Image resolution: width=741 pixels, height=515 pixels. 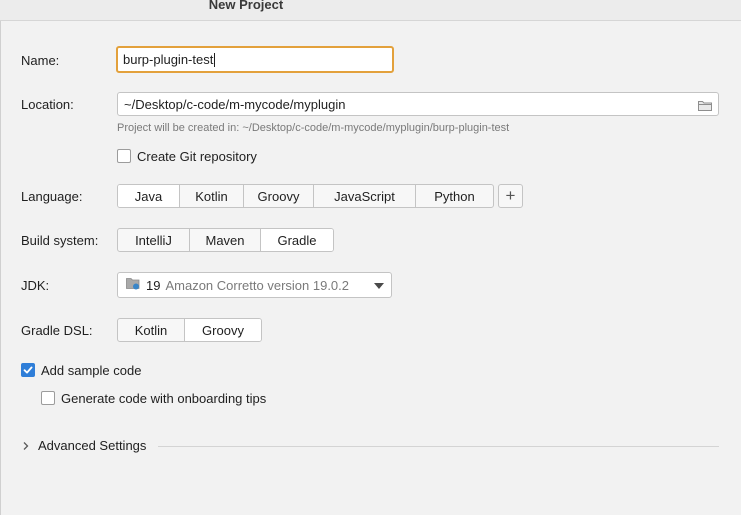 What do you see at coordinates (47, 104) in the screenshot?
I see `location-label: Location:` at bounding box center [47, 104].